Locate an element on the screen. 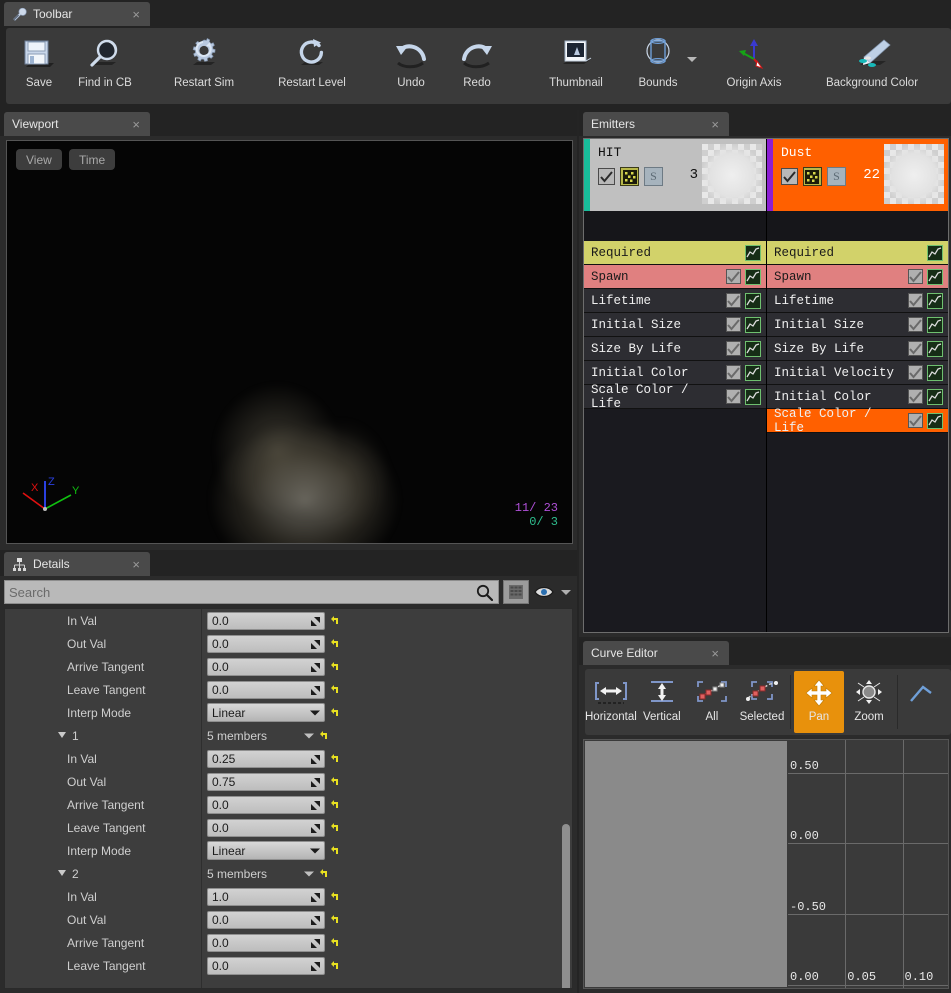 This screenshot has width=951, height=993. curve-track-list is located at coordinates (686, 864).